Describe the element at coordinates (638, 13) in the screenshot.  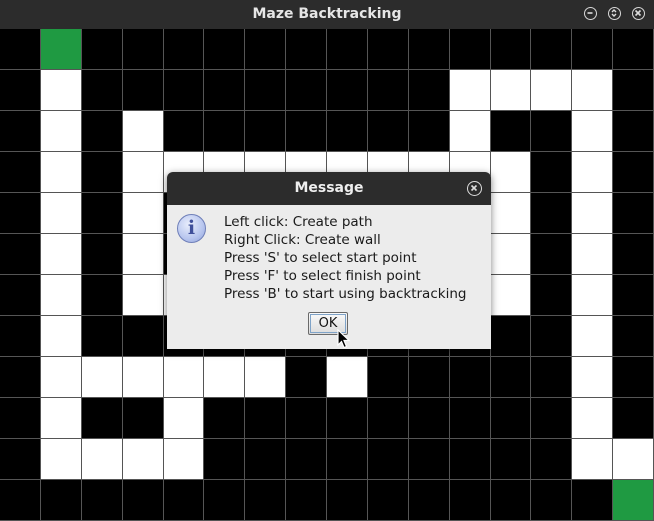
I see `close-icon` at that location.